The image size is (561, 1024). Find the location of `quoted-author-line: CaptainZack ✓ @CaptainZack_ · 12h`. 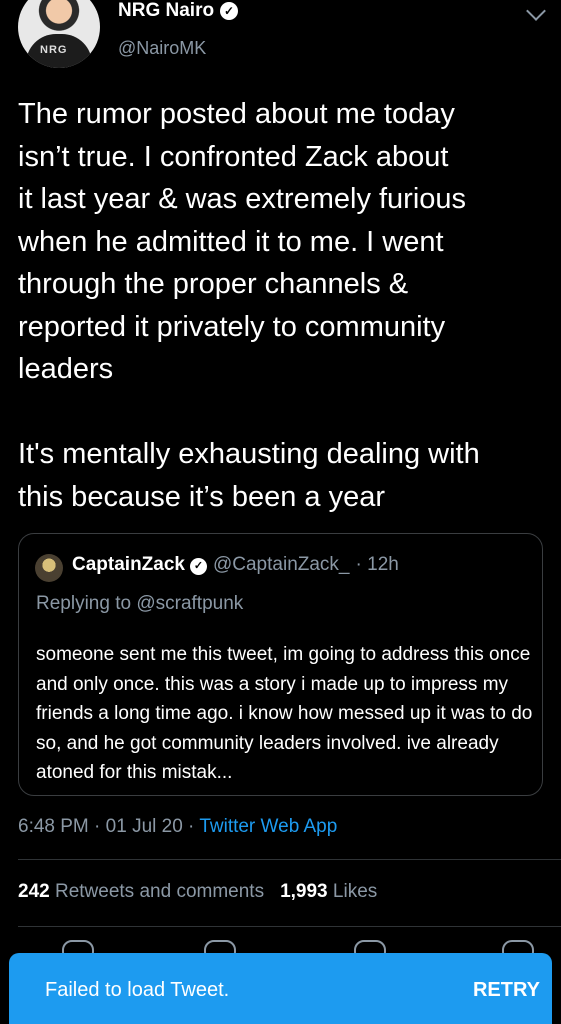

quoted-author-line: CaptainZack ✓ @CaptainZack_ · 12h is located at coordinates (235, 565).